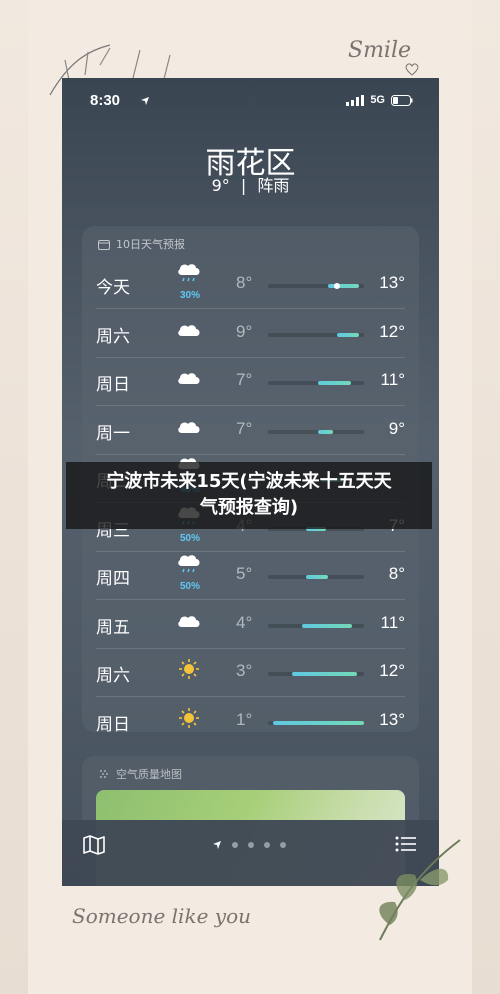  I want to click on someone-like-you-handwriting: Someone like you, so click(161, 916).